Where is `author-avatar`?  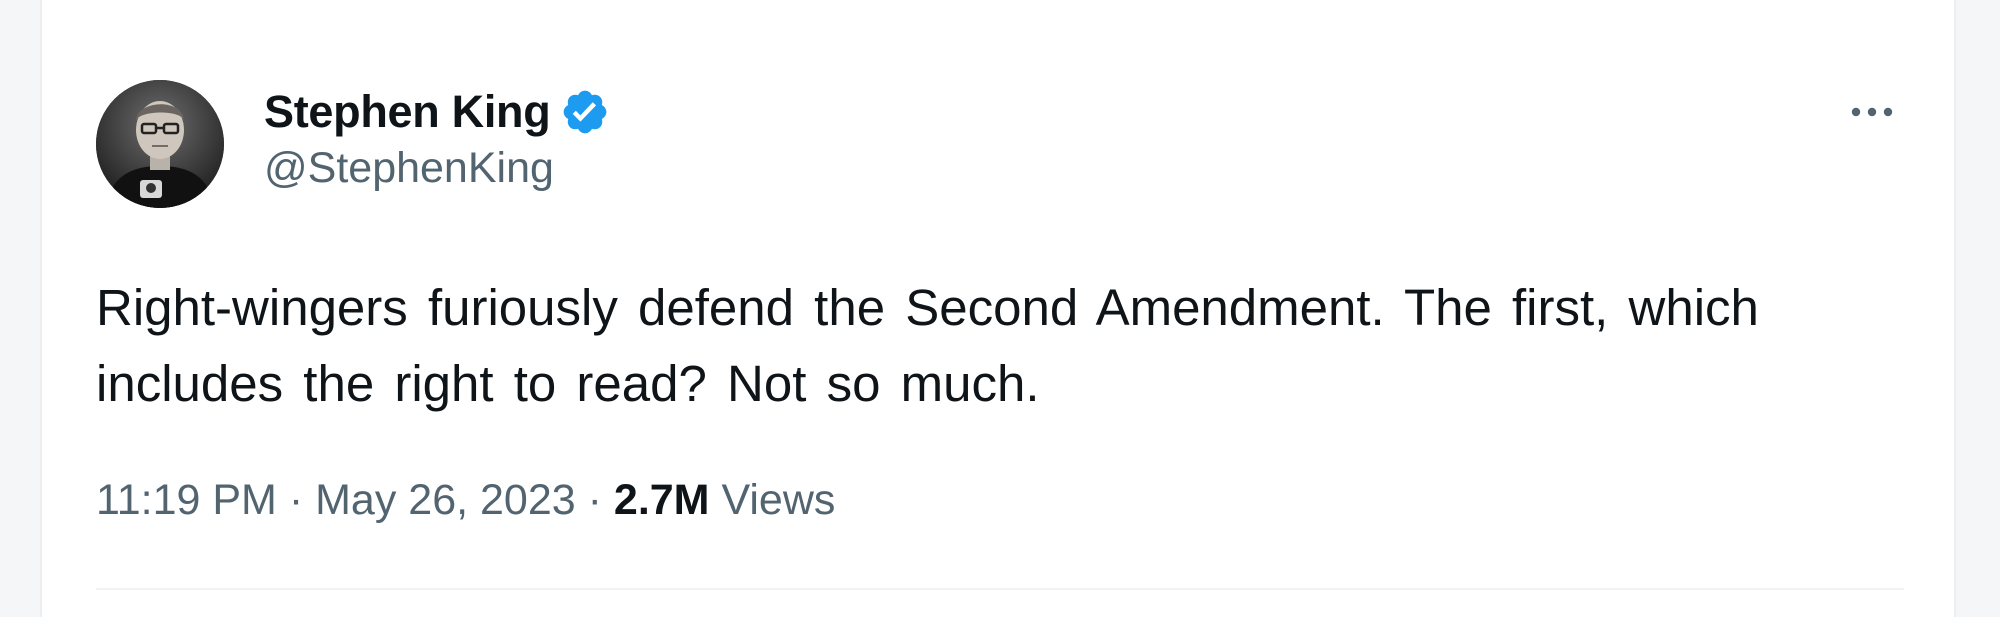 author-avatar is located at coordinates (160, 144).